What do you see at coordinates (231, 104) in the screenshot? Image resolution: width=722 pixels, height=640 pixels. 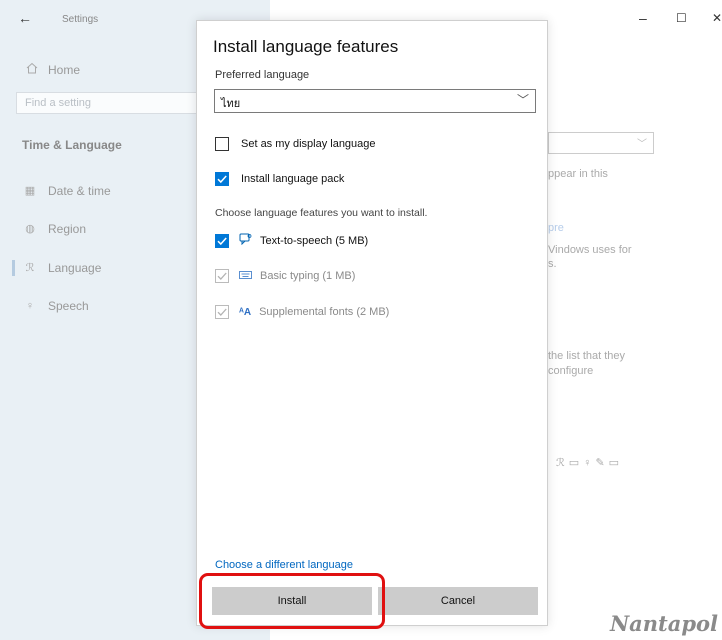 I see `preferred-language-value: ไทย` at bounding box center [231, 104].